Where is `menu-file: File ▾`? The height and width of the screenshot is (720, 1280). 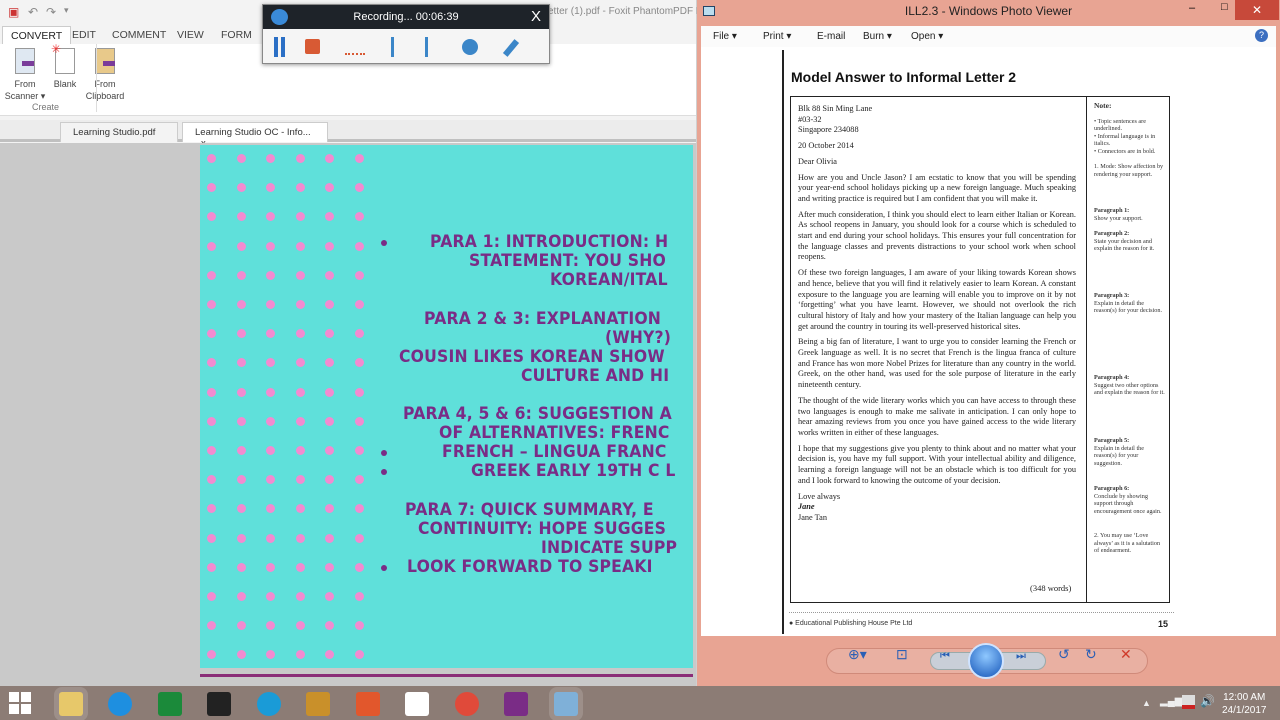 menu-file: File ▾ is located at coordinates (725, 36).